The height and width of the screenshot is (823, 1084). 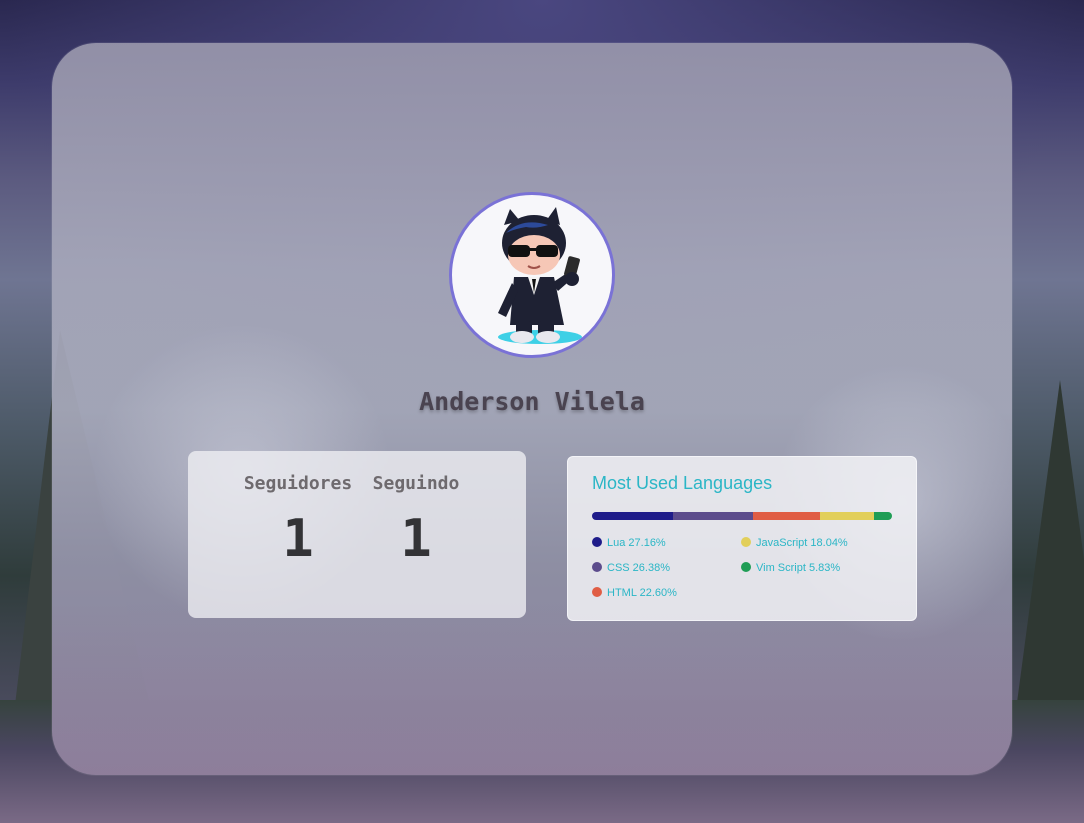 What do you see at coordinates (883, 516) in the screenshot?
I see `language-segment-vim-script` at bounding box center [883, 516].